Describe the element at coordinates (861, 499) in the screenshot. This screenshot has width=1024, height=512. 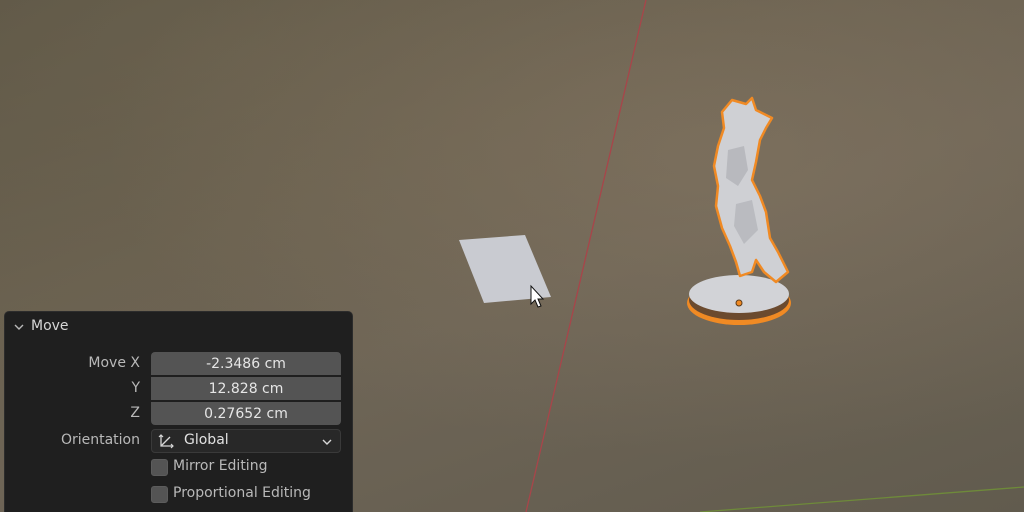
I see `y-axis-line` at that location.